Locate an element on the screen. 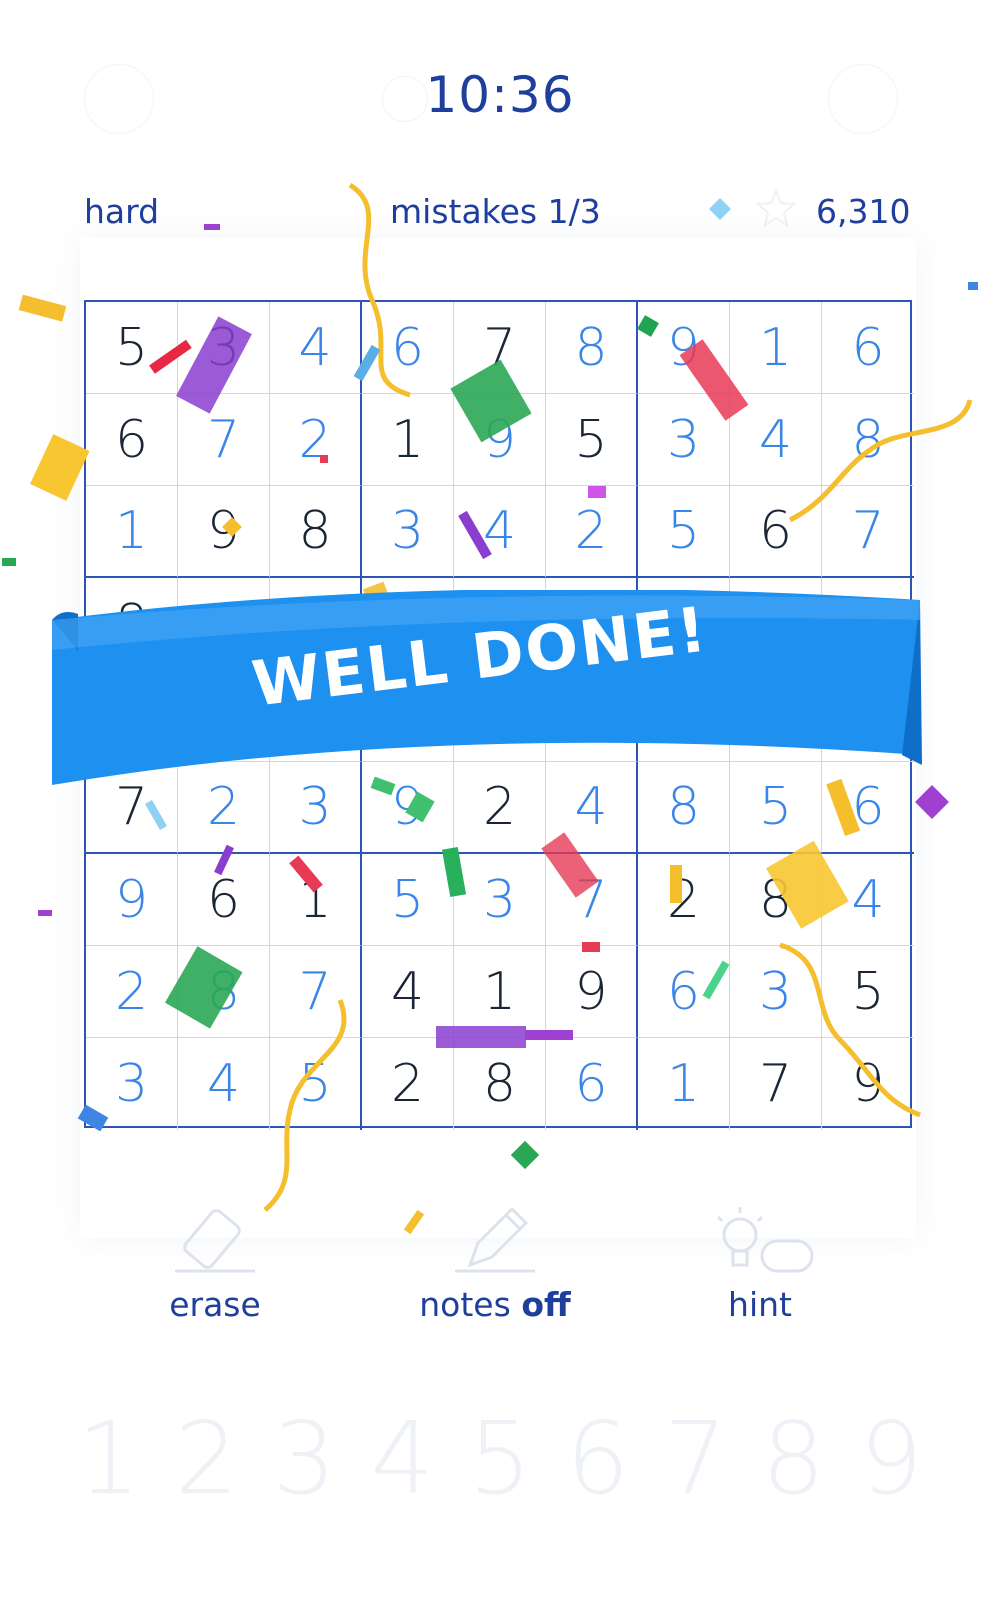  hint-button: hint is located at coordinates (760, 1264).